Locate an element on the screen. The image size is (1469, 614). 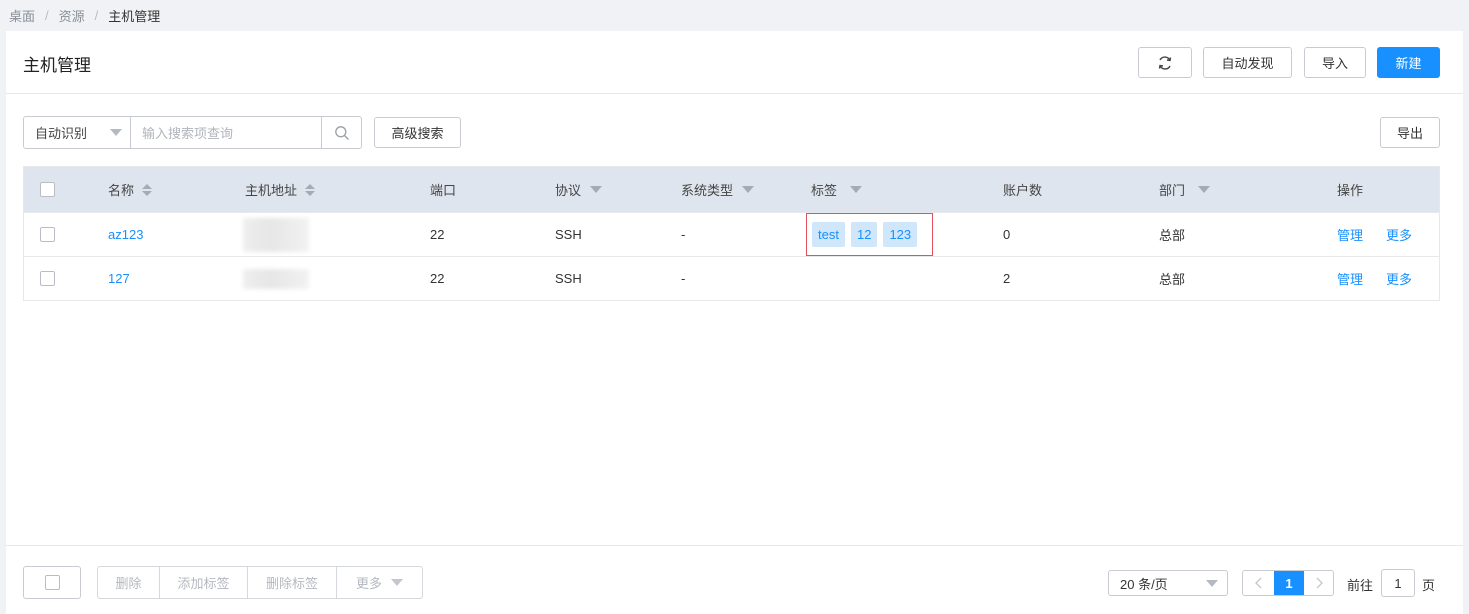
table-footer: 删除 添加标签 删除标签 更多 20 条/页 1 前往 1 页 is located at coordinates (734, 579).